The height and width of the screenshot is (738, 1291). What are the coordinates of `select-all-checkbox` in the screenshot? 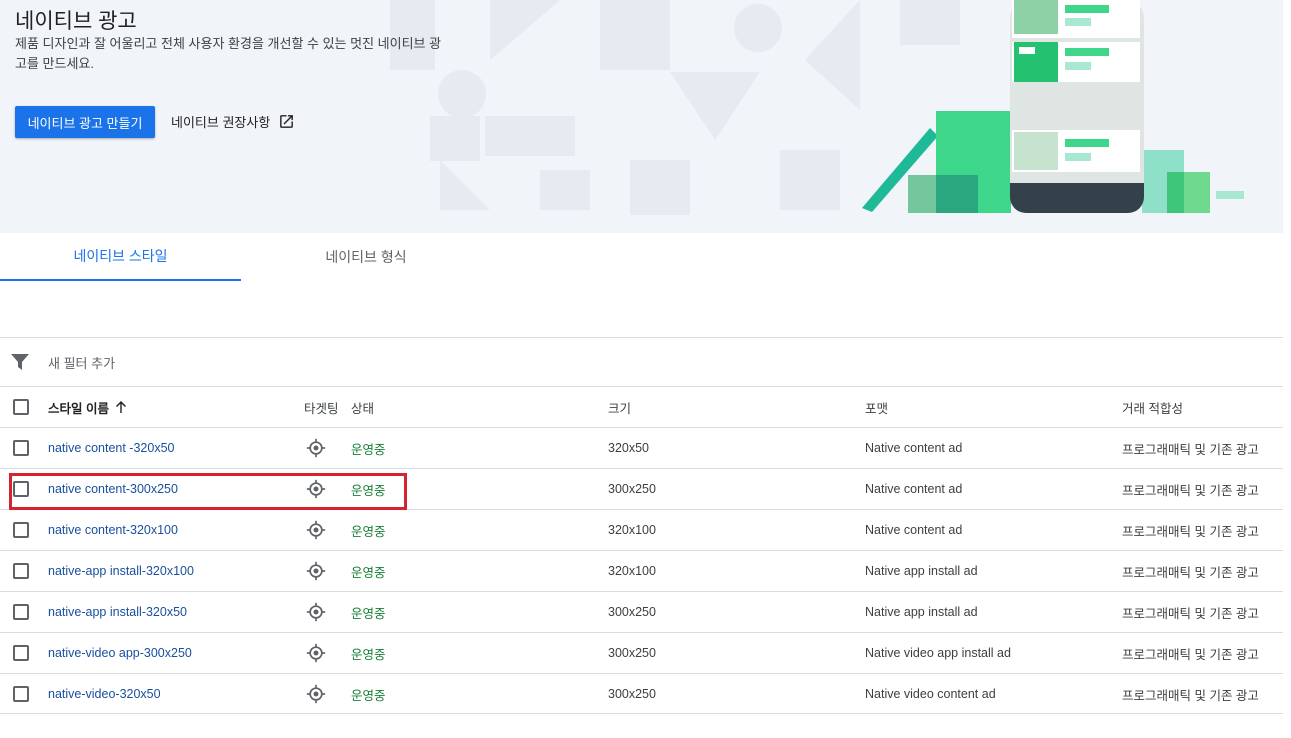 It's located at (21, 407).